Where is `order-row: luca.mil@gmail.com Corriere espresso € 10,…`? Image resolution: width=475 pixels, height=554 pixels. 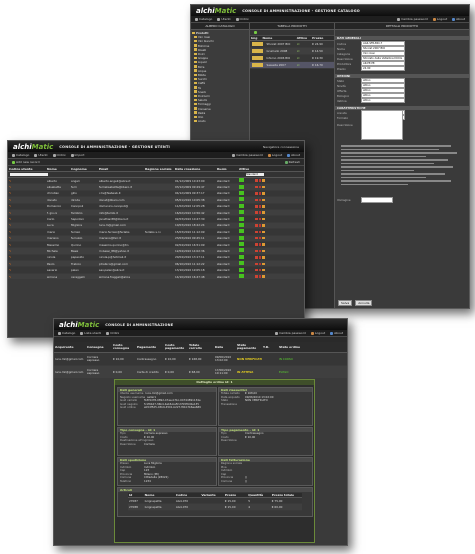 order-row: luca.mil@gmail.com Corriere espresso € 10,… is located at coordinates (200, 359).